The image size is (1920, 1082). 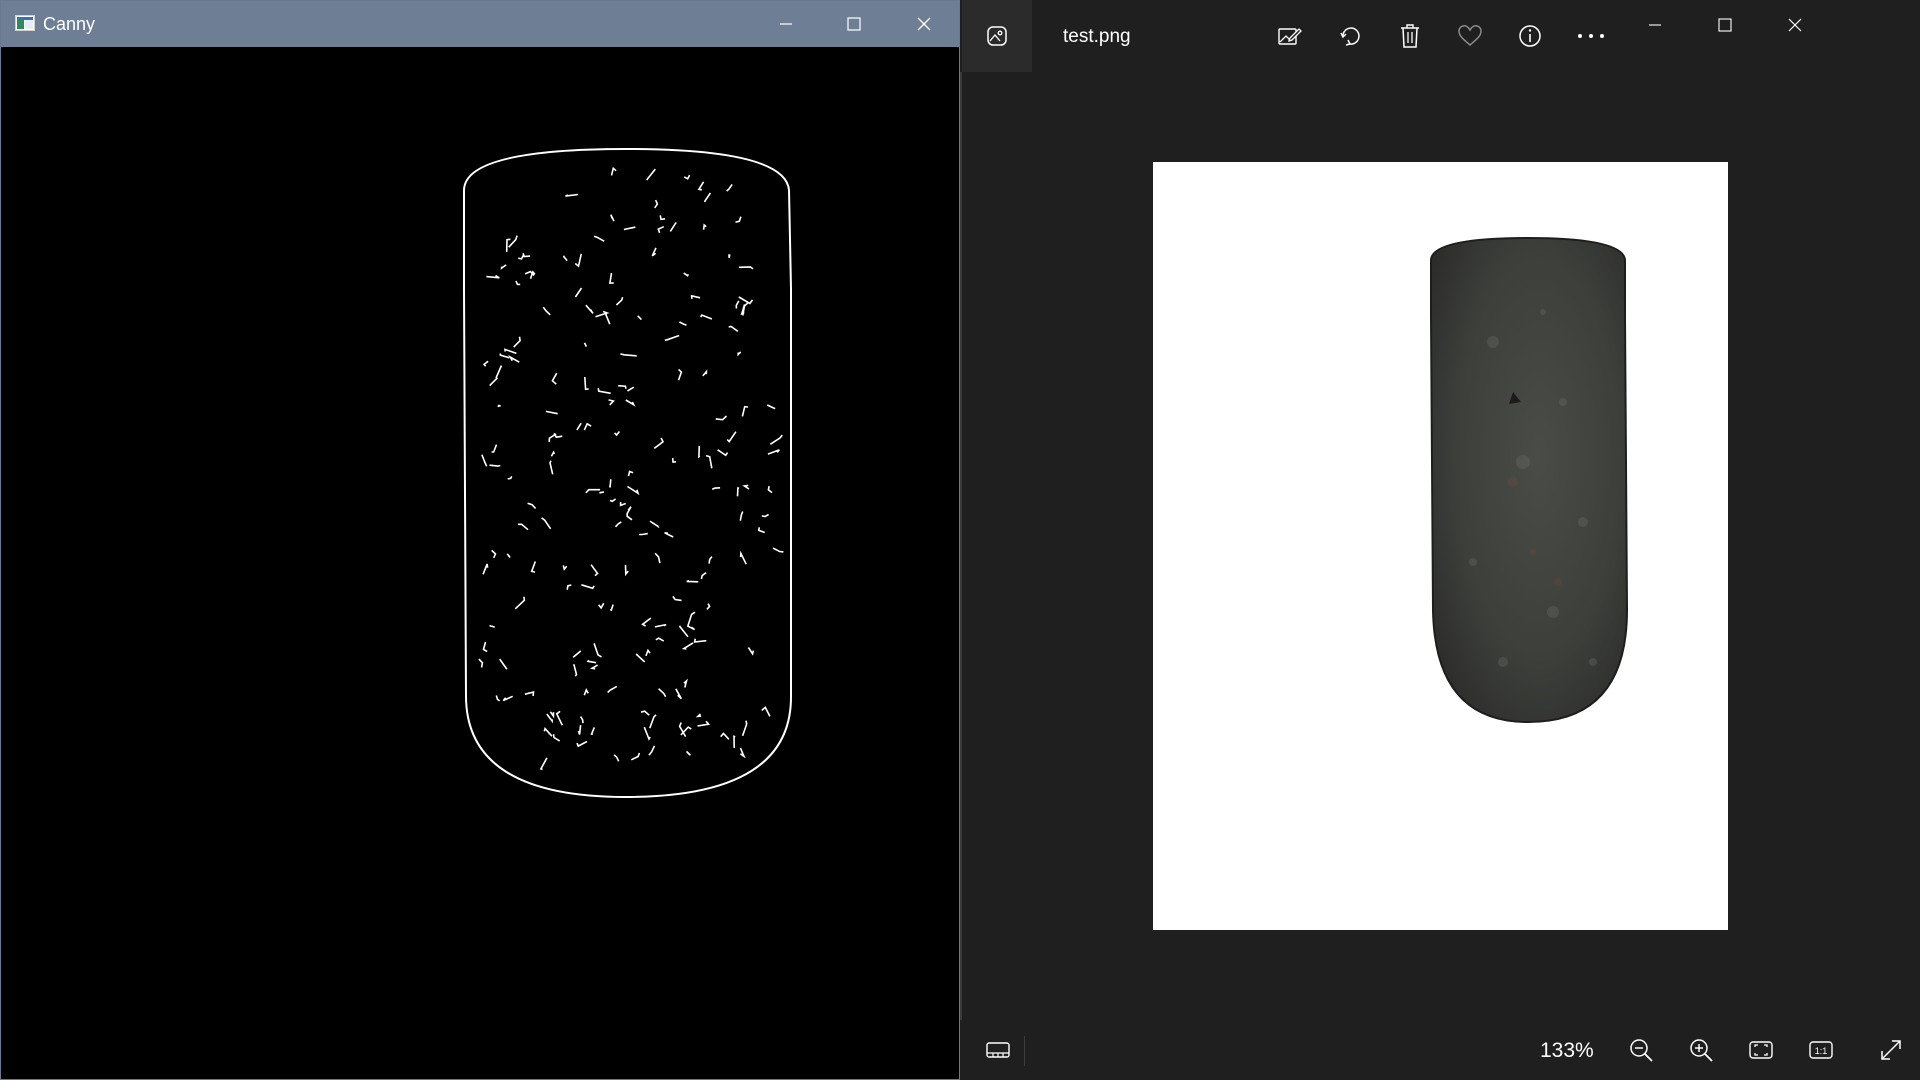 I want to click on zoom-in-button, so click(x=1701, y=1050).